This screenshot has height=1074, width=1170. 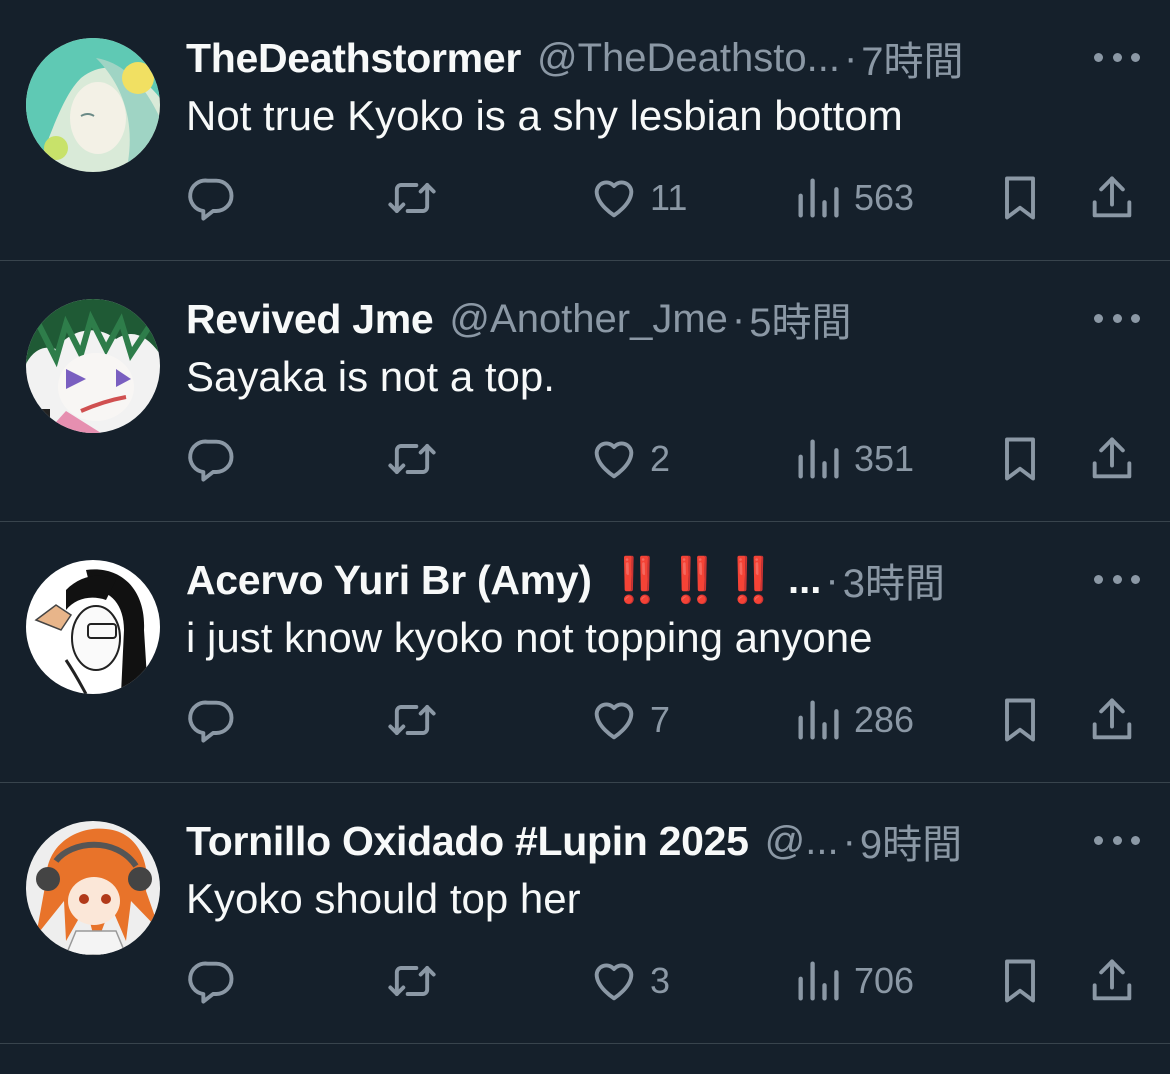 I want to click on action-bar: 3 706, so click(x=585, y=981).